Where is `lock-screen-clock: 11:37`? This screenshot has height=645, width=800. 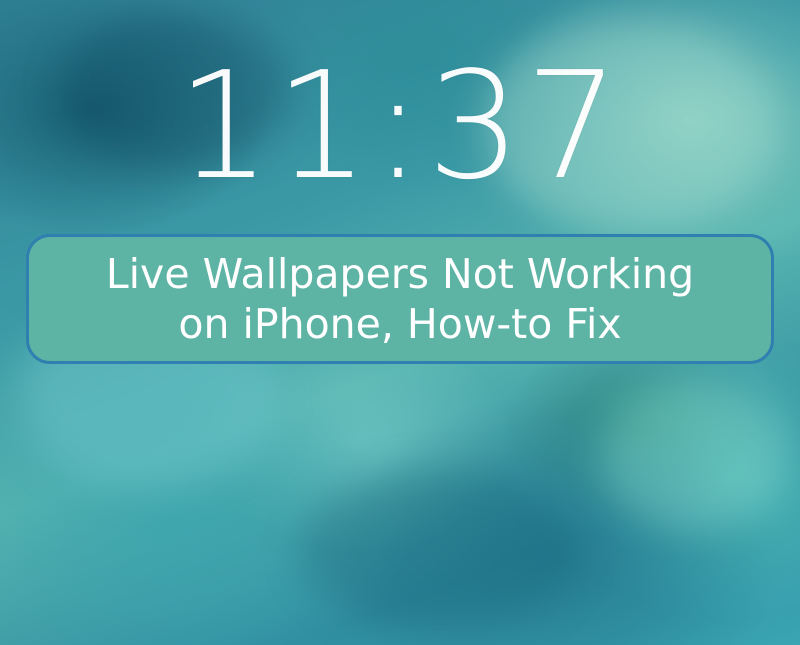 lock-screen-clock: 11:37 is located at coordinates (400, 126).